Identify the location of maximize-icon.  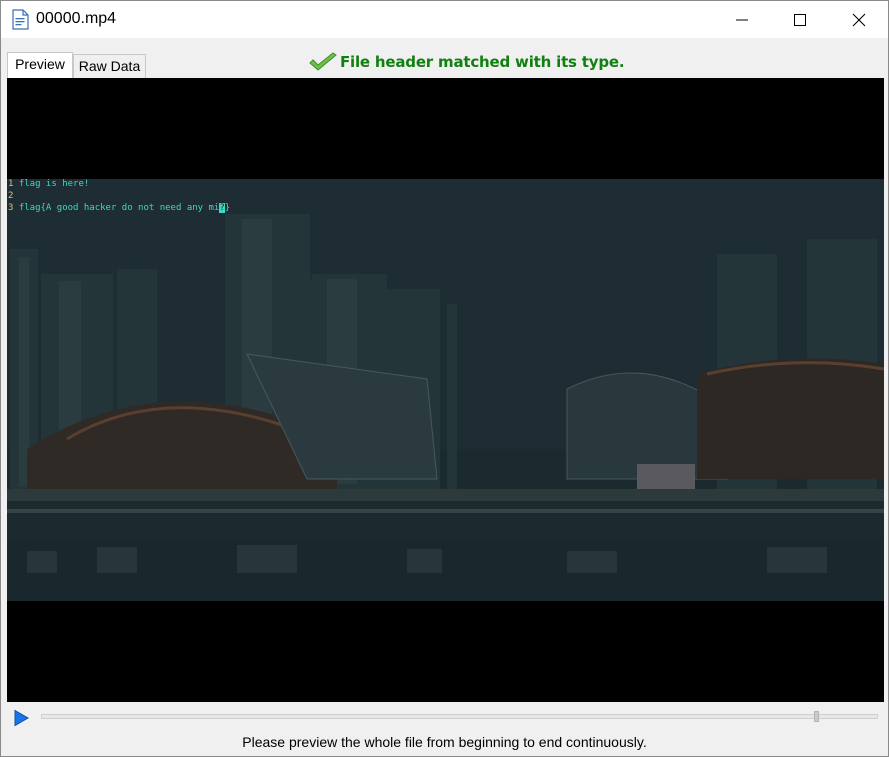
(800, 20).